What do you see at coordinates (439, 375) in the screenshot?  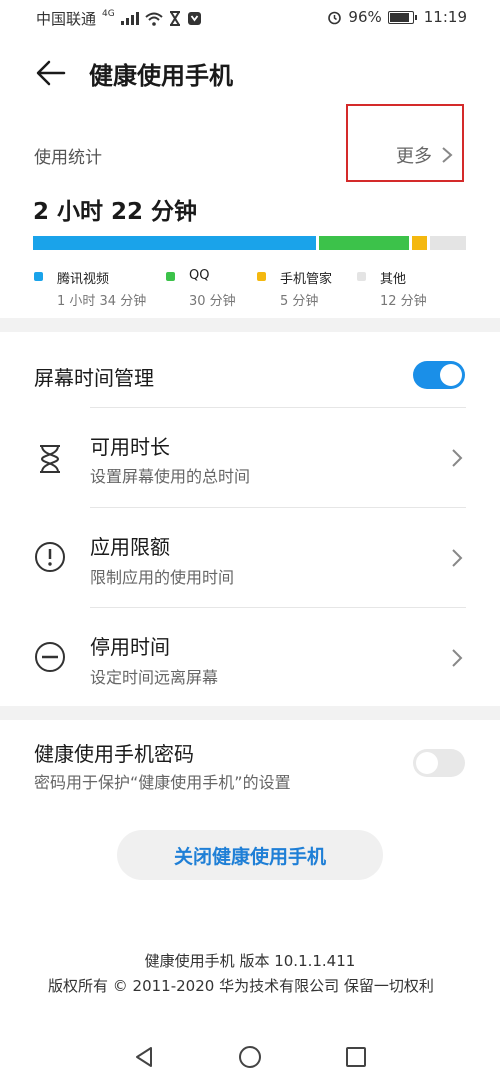 I see `screen-time-toggle` at bounding box center [439, 375].